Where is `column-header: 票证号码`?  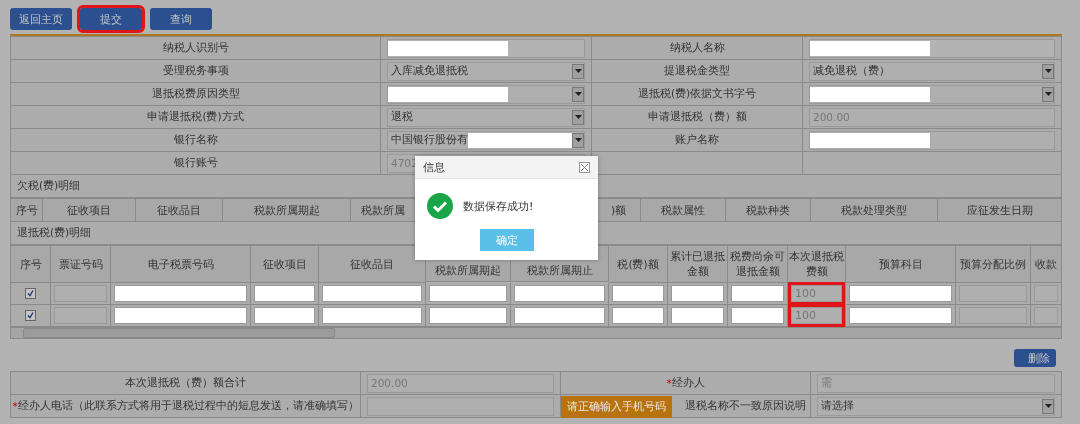
column-header: 票证号码 is located at coordinates (81, 264).